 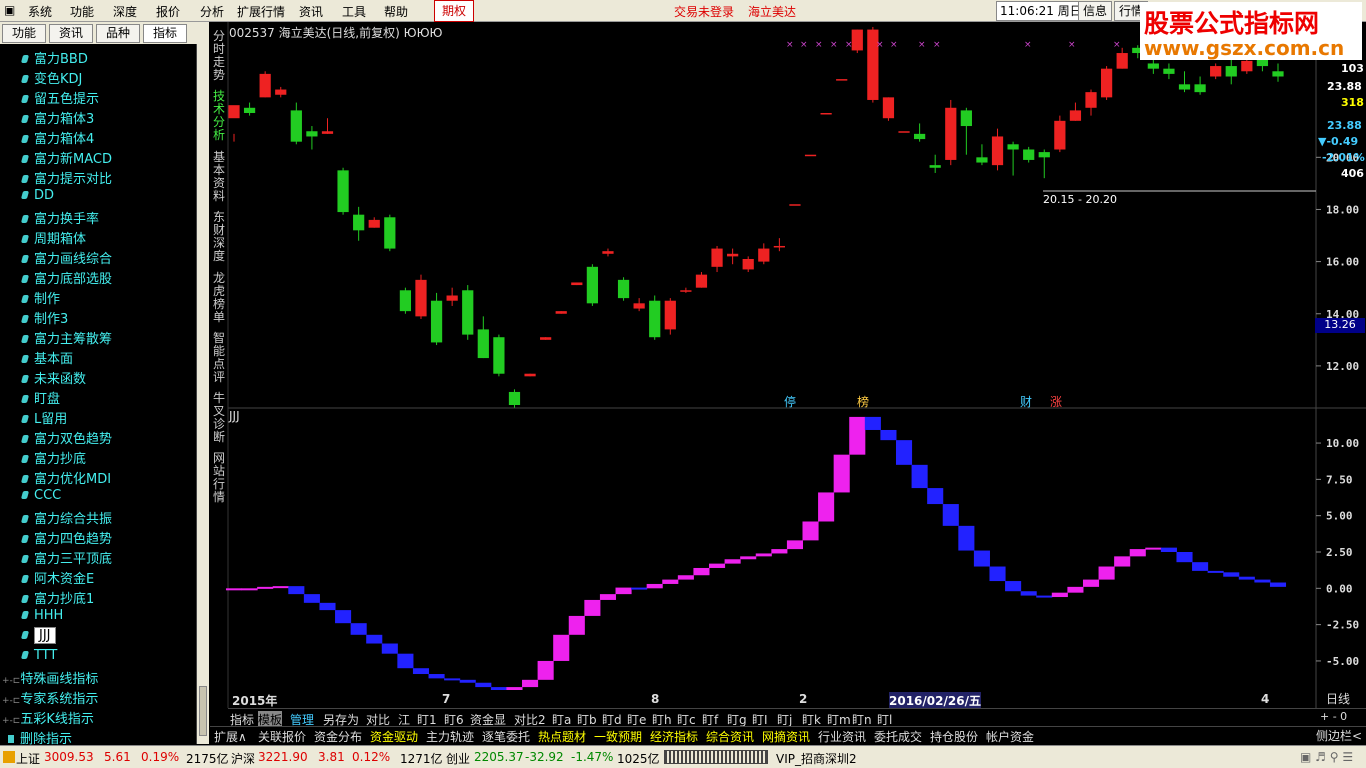 I want to click on sidebar-item: 富力抄底1, so click(x=57, y=598).